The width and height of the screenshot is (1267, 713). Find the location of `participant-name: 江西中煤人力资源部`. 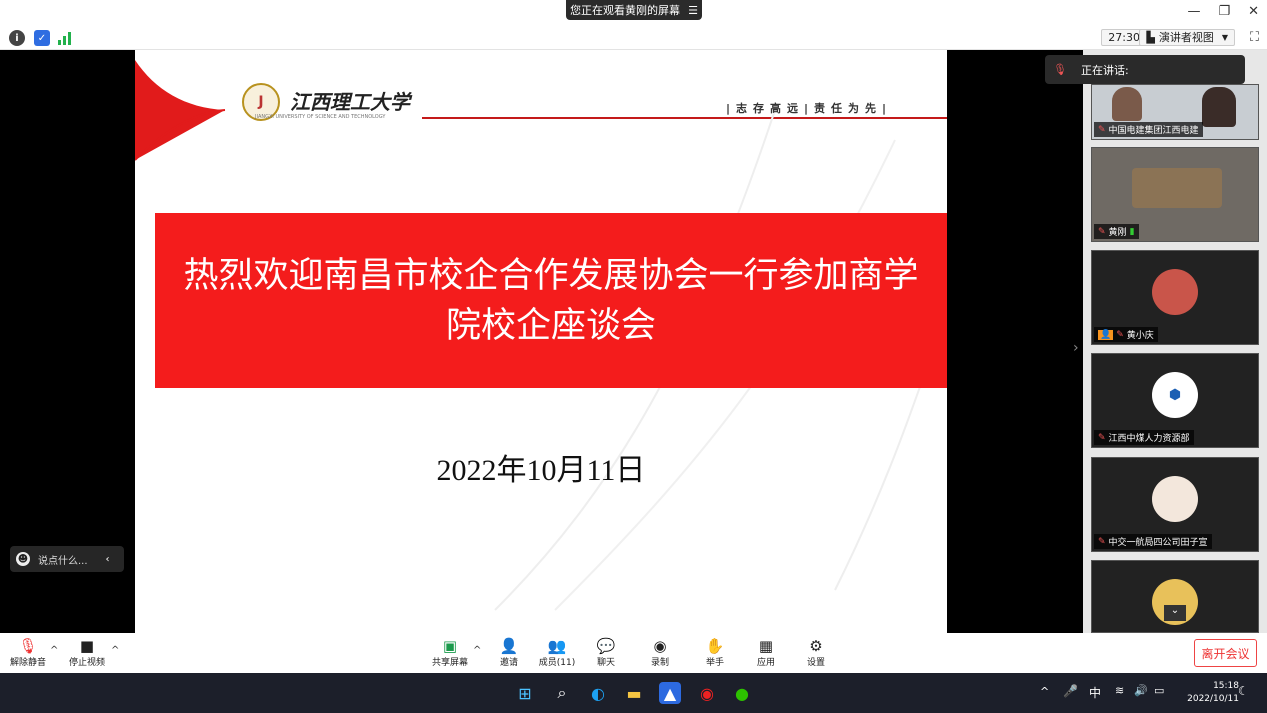

participant-name: 江西中煤人力资源部 is located at coordinates (1149, 439).